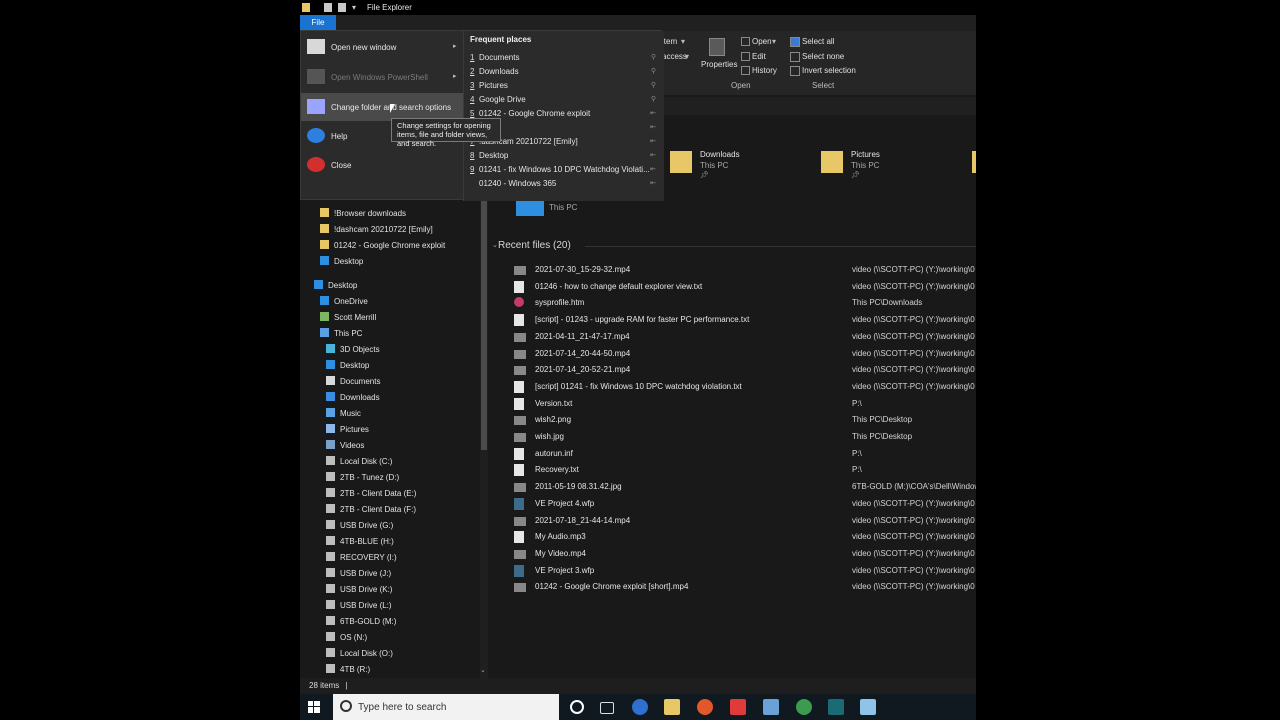 This screenshot has width=1280, height=720. I want to click on nav-item: USB Drive (G:), so click(359, 526).